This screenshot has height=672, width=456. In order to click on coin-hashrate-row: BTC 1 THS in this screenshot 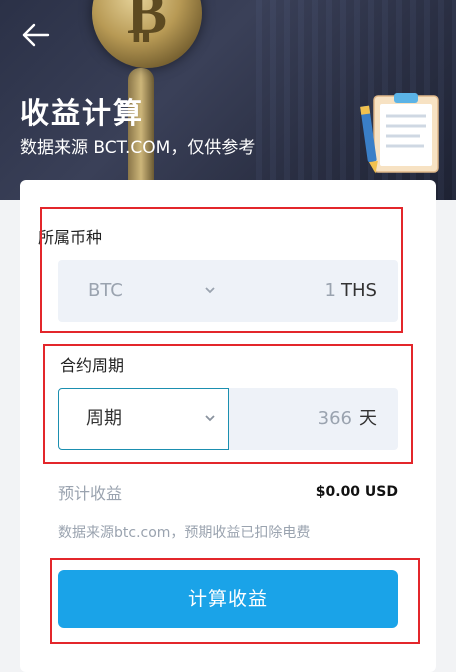, I will do `click(228, 291)`.